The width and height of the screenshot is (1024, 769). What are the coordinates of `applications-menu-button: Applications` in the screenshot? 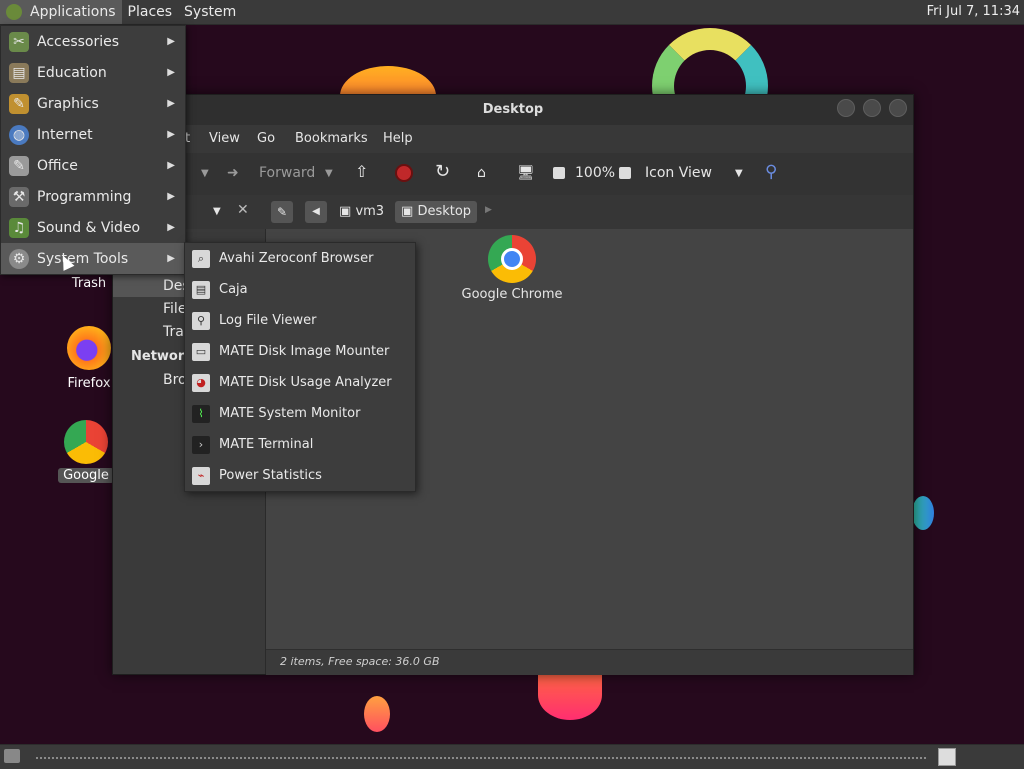 It's located at (61, 12).